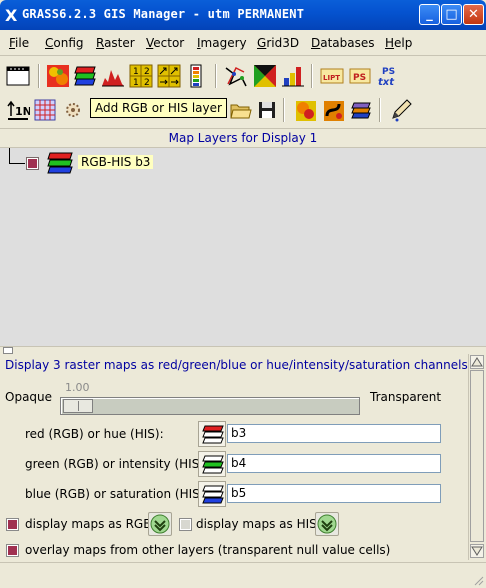  I want to click on green-map-select-button, so click(212, 464).